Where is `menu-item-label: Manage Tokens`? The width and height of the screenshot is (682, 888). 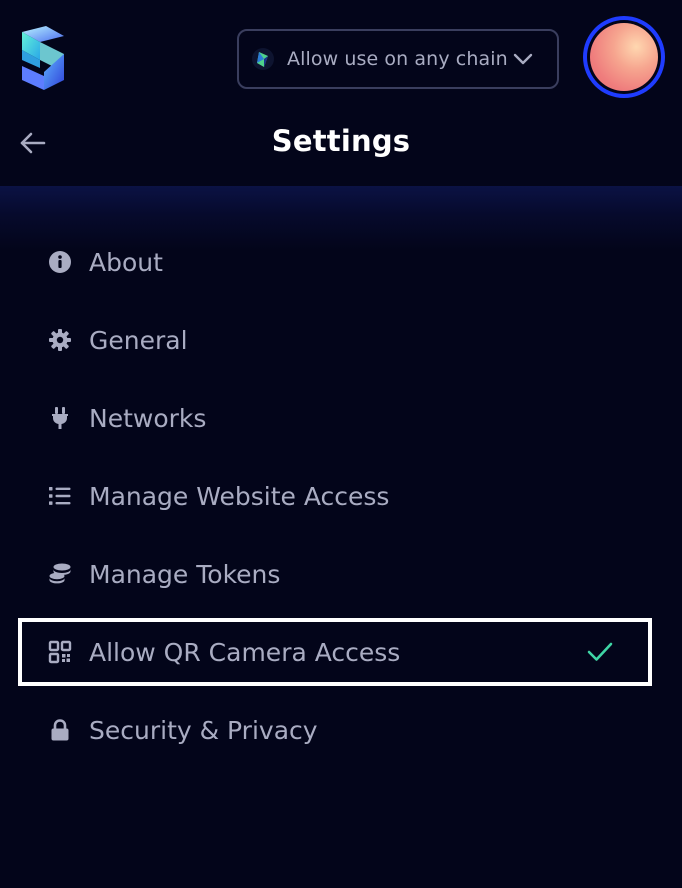
menu-item-label: Manage Tokens is located at coordinates (185, 574).